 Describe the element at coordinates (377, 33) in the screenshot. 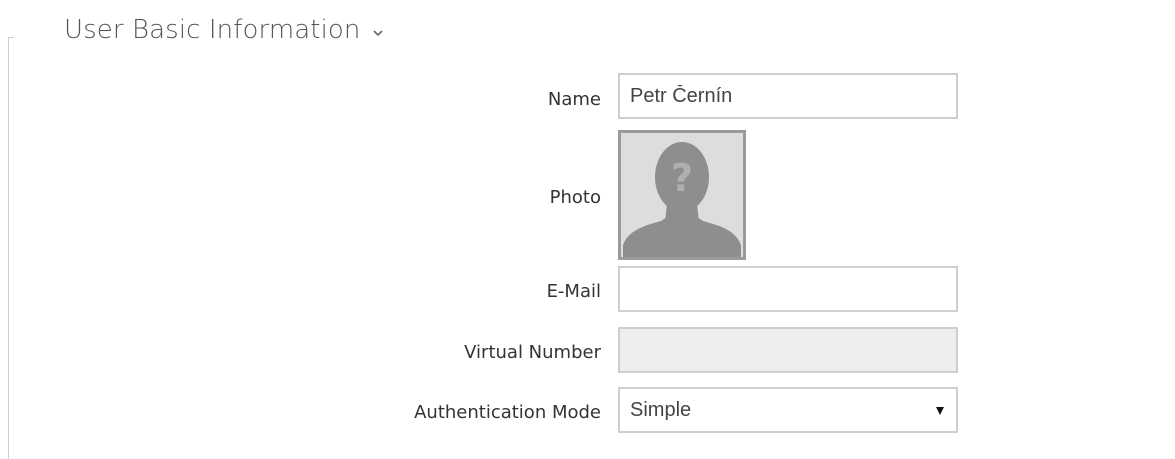

I see `chevron-down-icon` at that location.